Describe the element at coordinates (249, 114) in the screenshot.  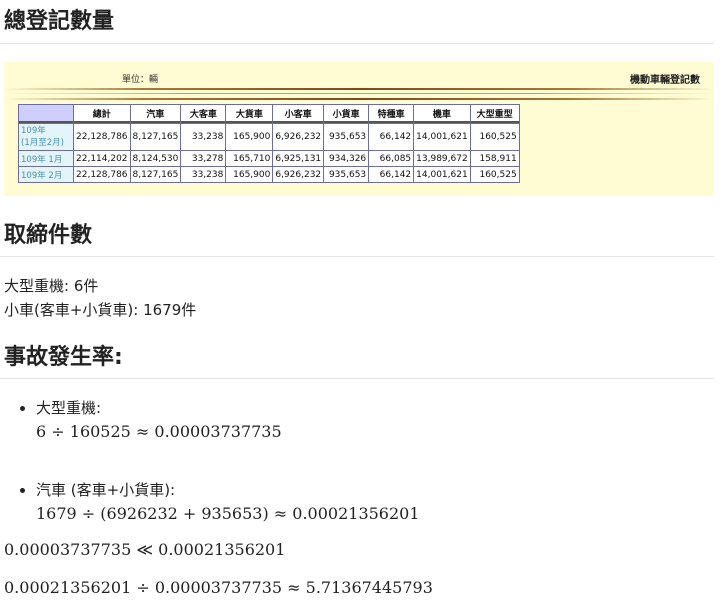
I see `column-header: 大貨車` at that location.